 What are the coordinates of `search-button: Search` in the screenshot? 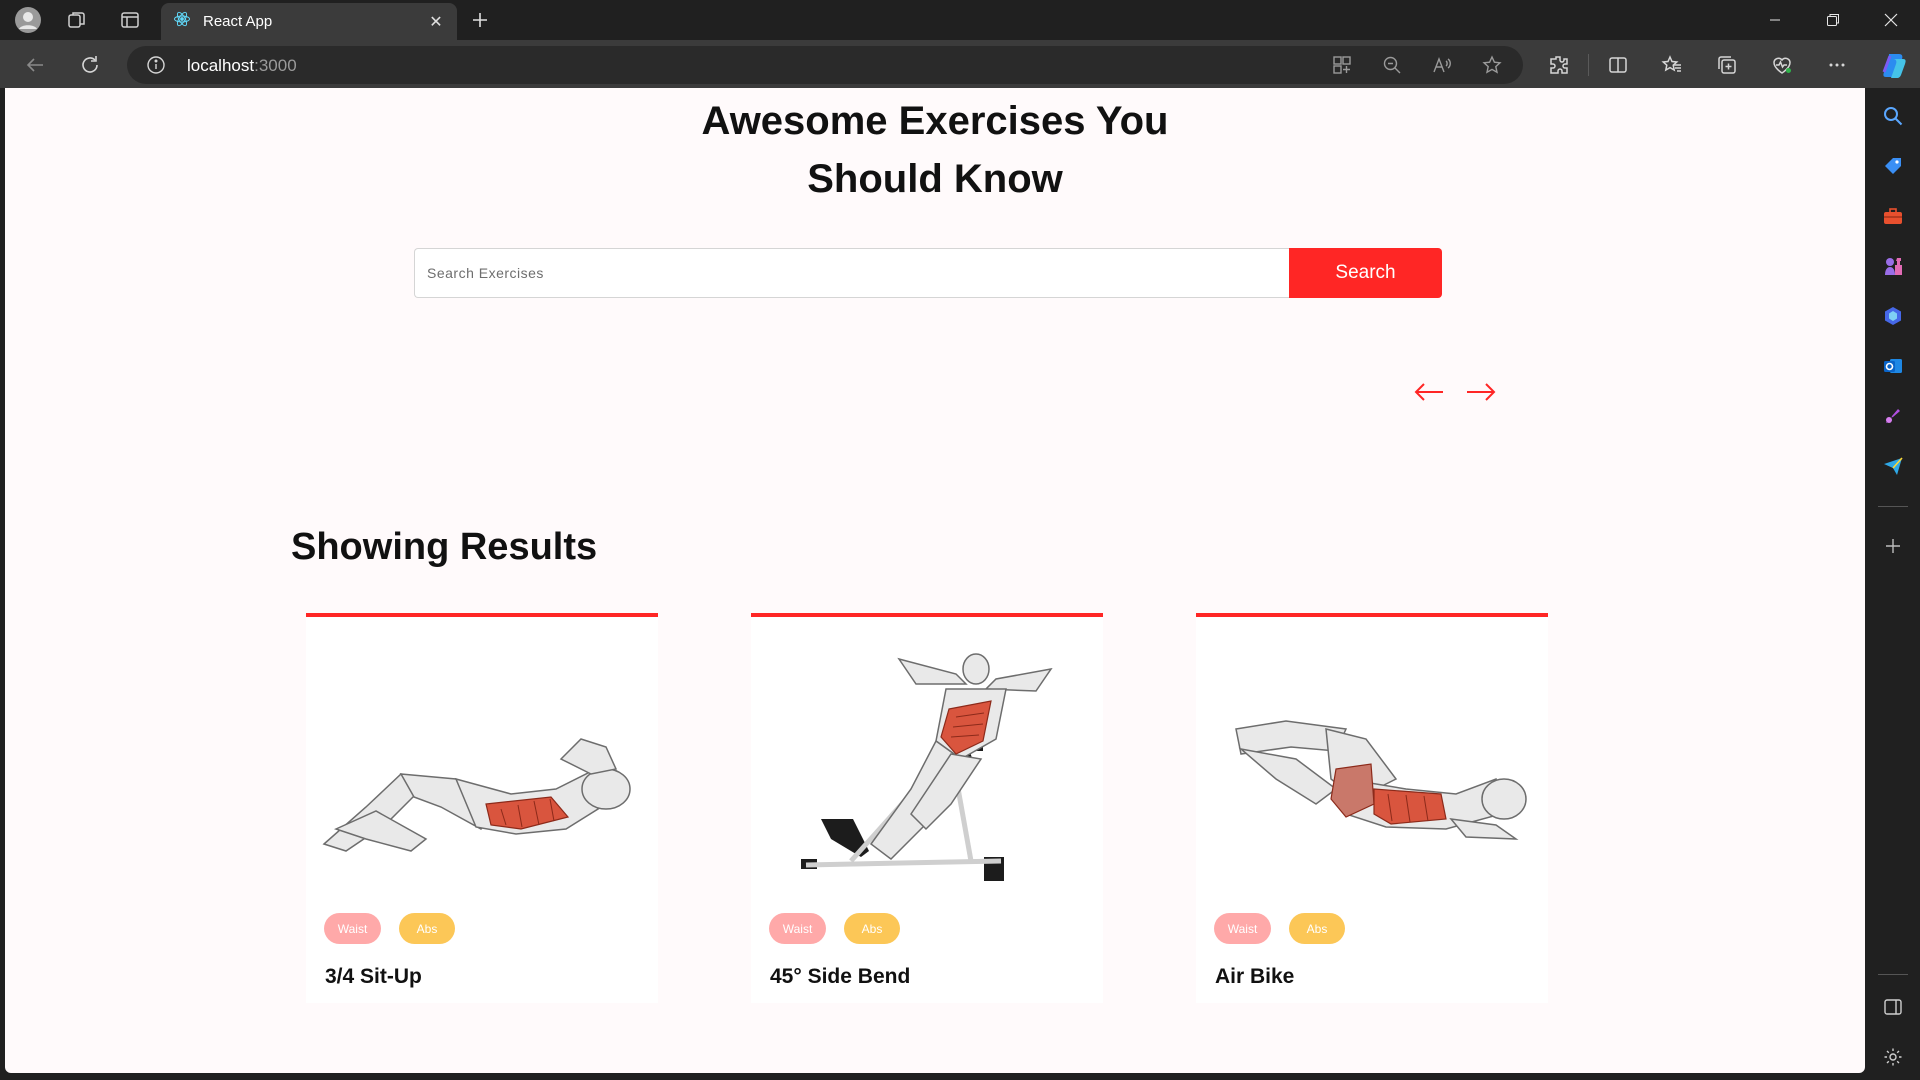 It's located at (1365, 273).